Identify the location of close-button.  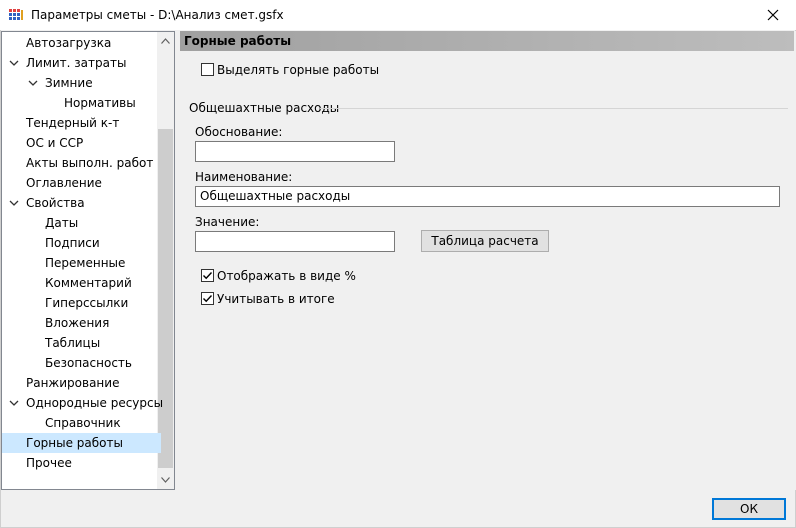
(773, 15).